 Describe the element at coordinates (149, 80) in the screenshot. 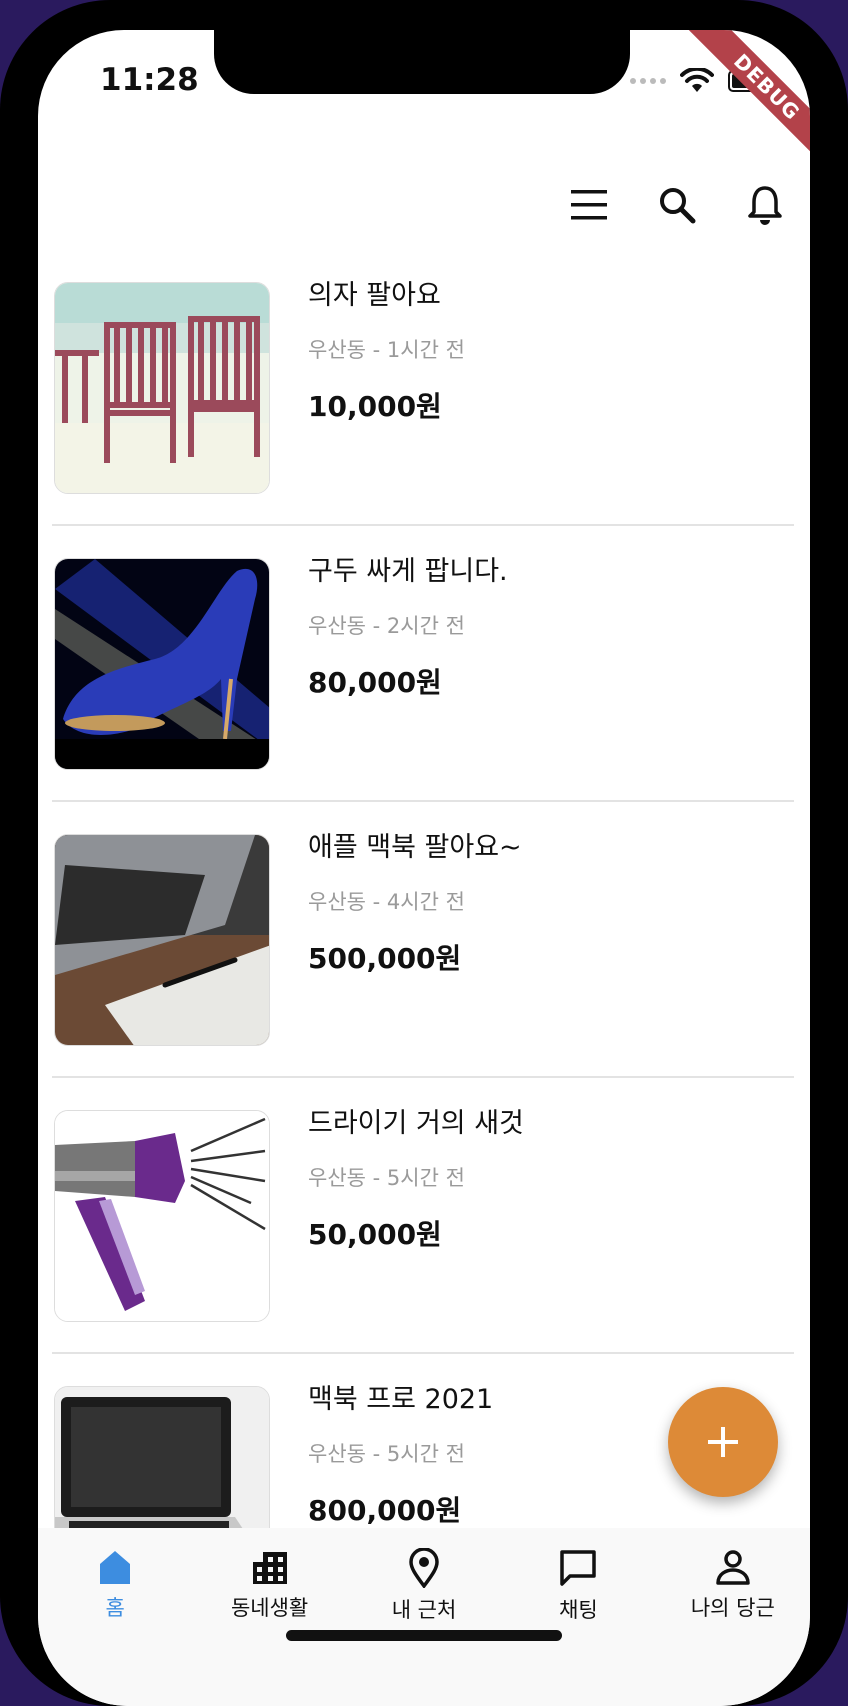

I see `status-time: 11:28` at that location.